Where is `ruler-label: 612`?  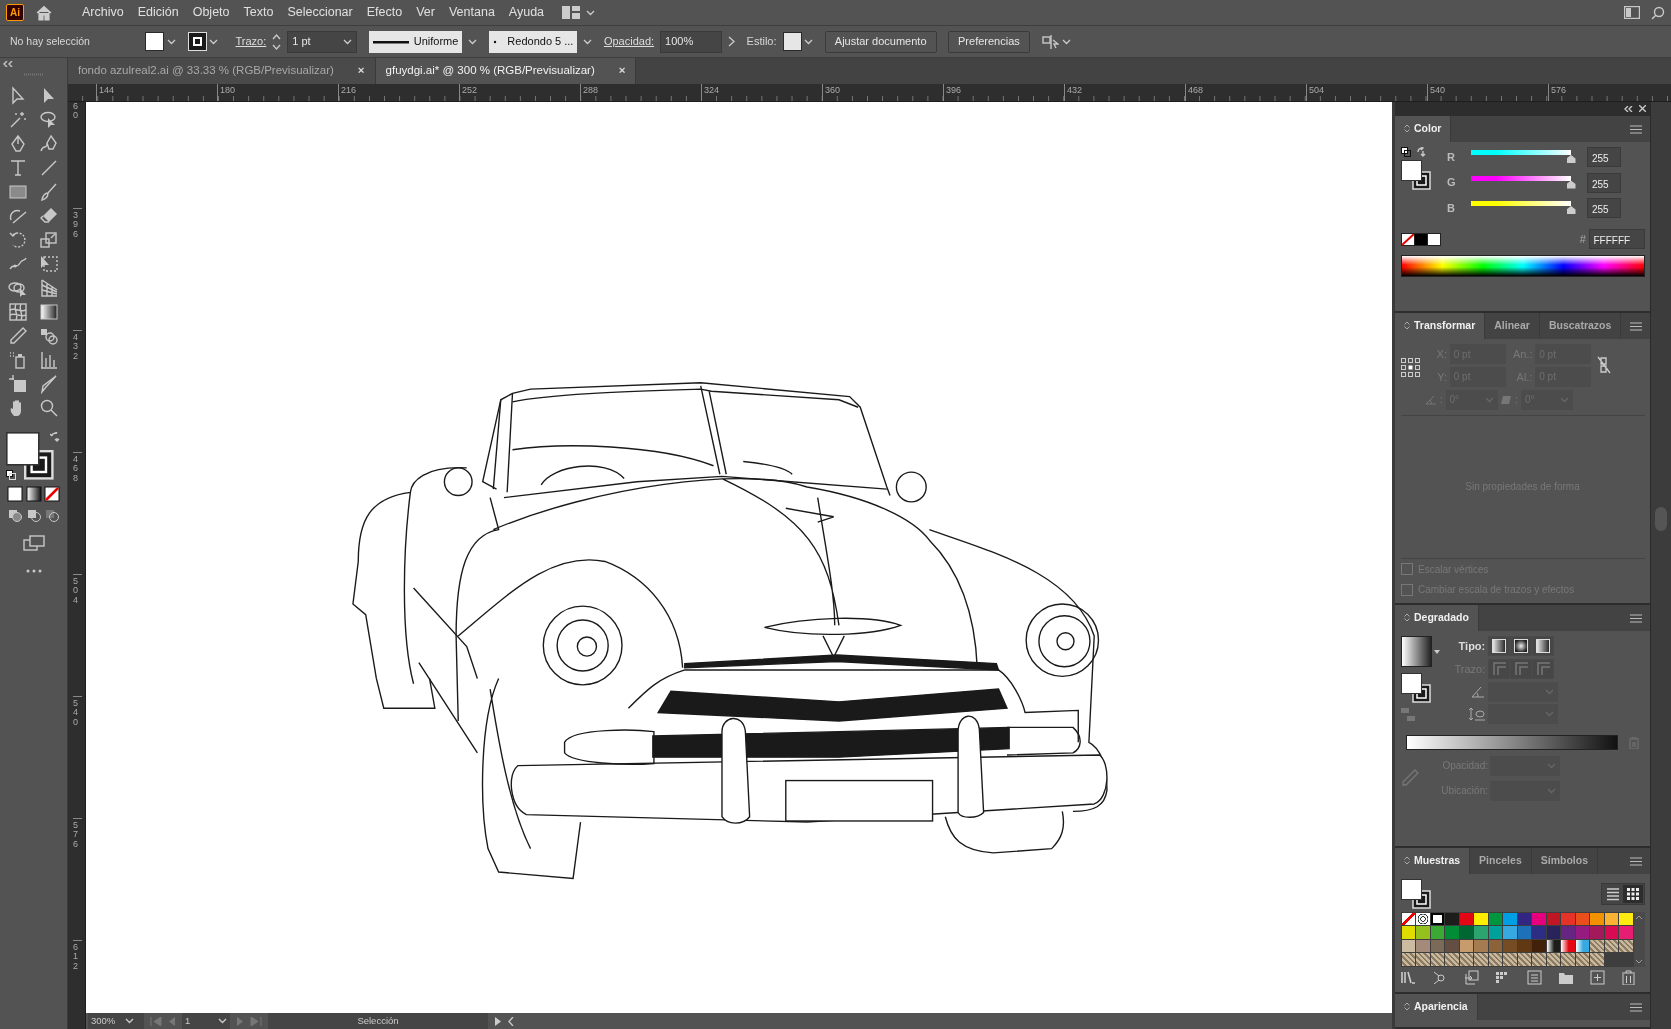 ruler-label: 612 is located at coordinates (77, 984).